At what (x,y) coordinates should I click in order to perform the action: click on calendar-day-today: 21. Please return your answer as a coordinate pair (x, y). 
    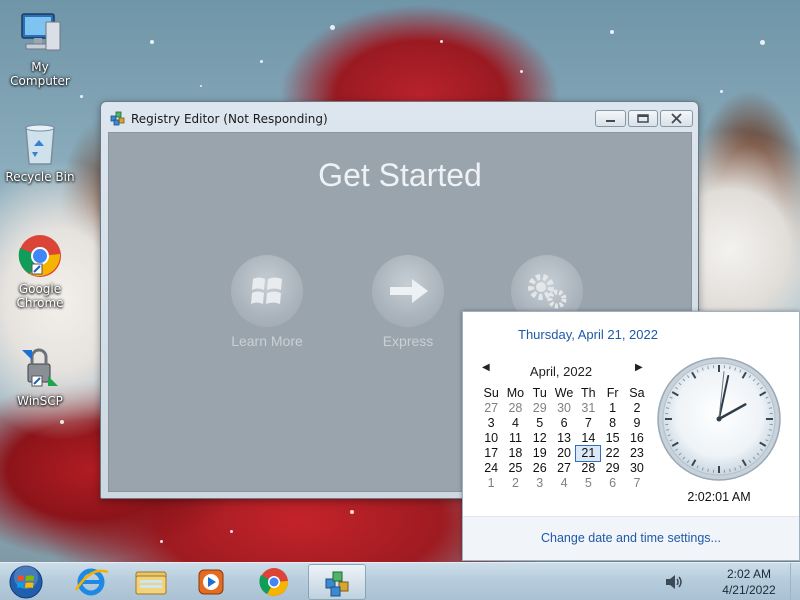
    Looking at the image, I should click on (588, 453).